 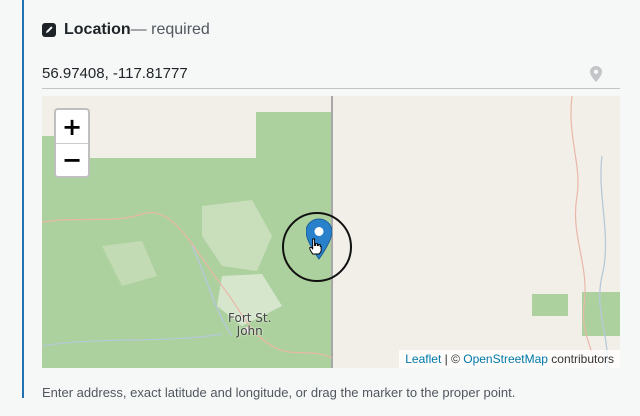 I want to click on leaflet-link: Leaflet, so click(x=423, y=359).